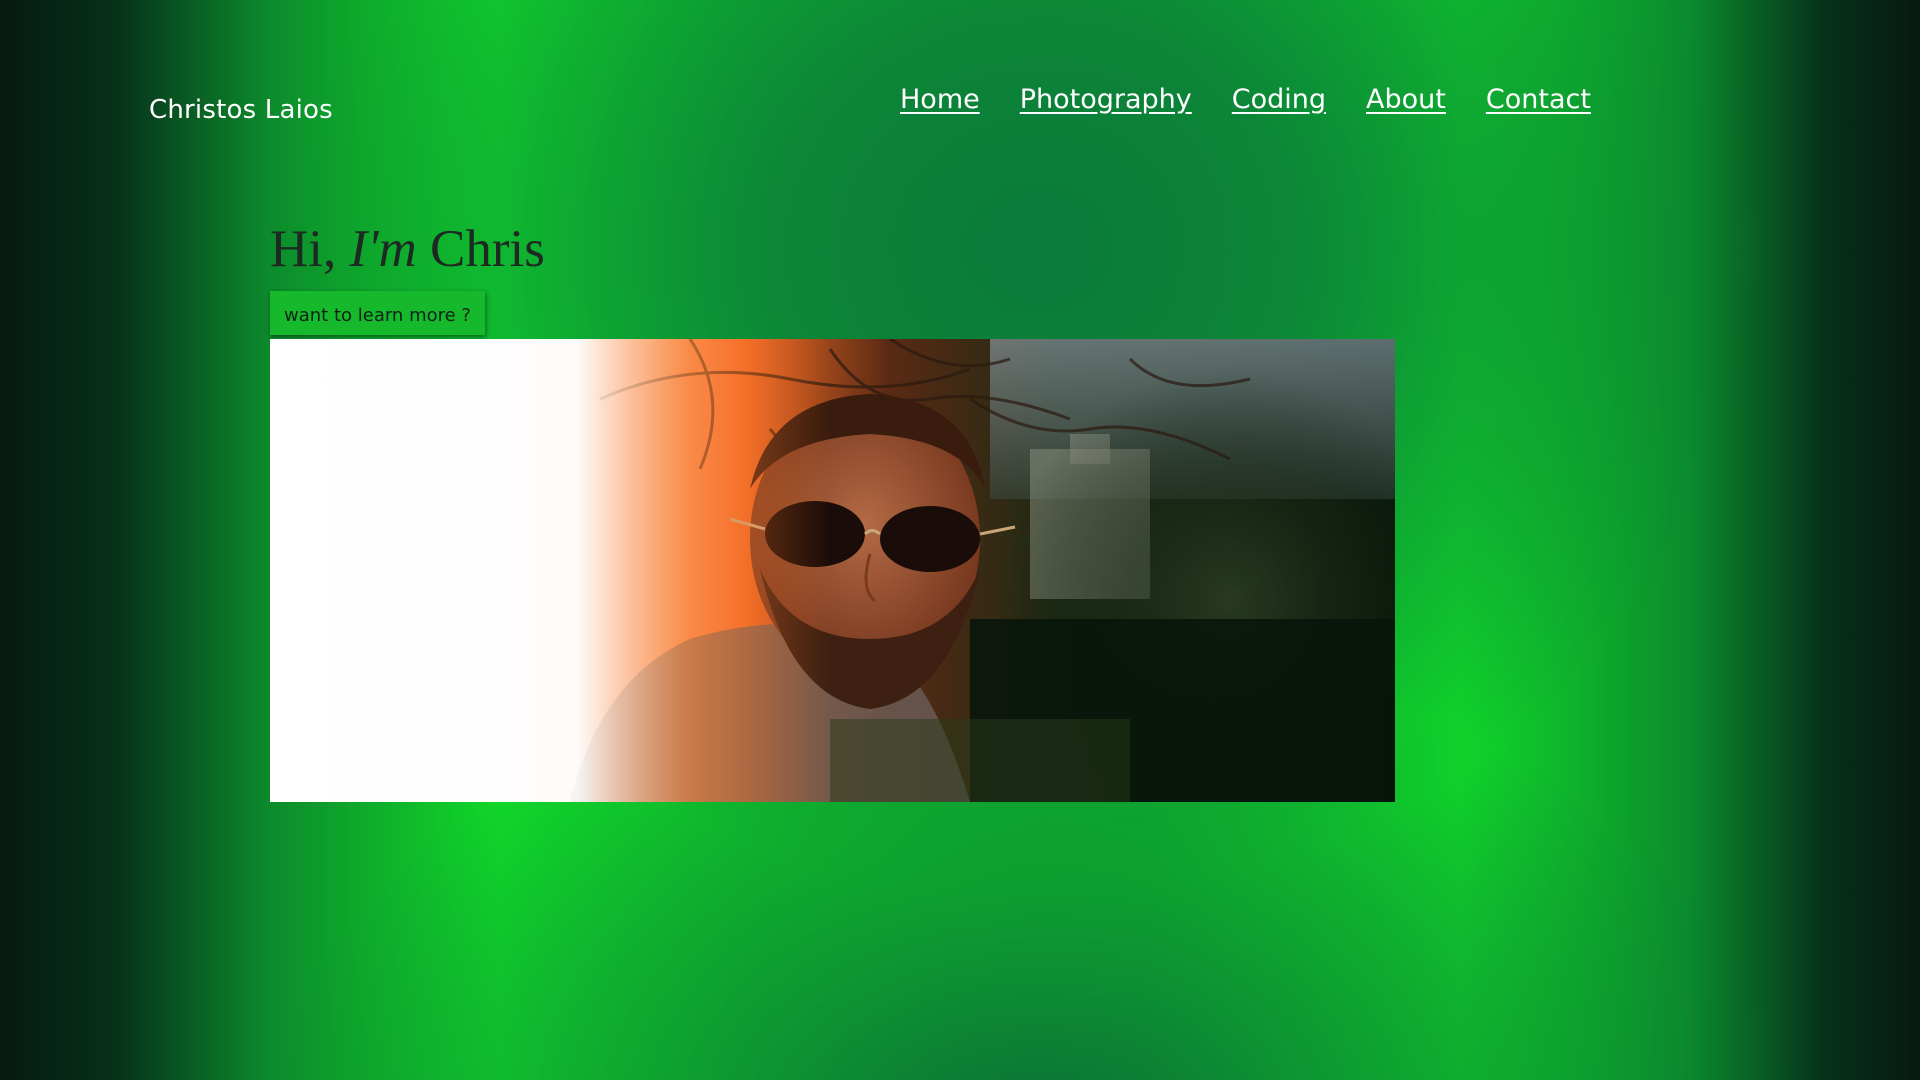 This screenshot has width=1920, height=1080. What do you see at coordinates (1538, 99) in the screenshot?
I see `nav-link-contact: Contact` at bounding box center [1538, 99].